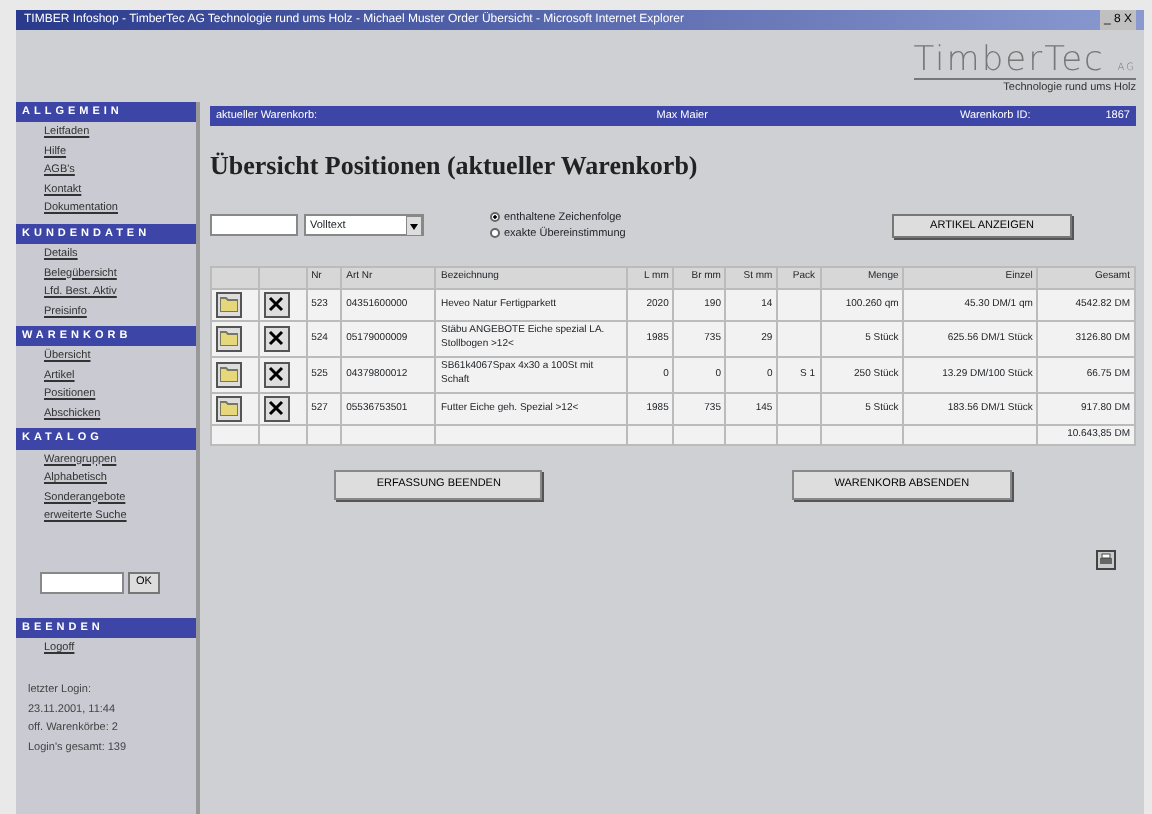  Describe the element at coordinates (414, 225) in the screenshot. I see `caret-icon` at that location.